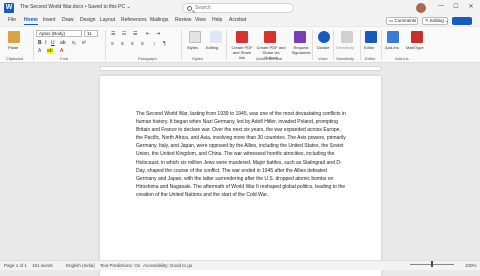 Image resolution: width=480 pixels, height=276 pixels. What do you see at coordinates (112, 44) in the screenshot?
I see `align-left-button: ≡` at bounding box center [112, 44].